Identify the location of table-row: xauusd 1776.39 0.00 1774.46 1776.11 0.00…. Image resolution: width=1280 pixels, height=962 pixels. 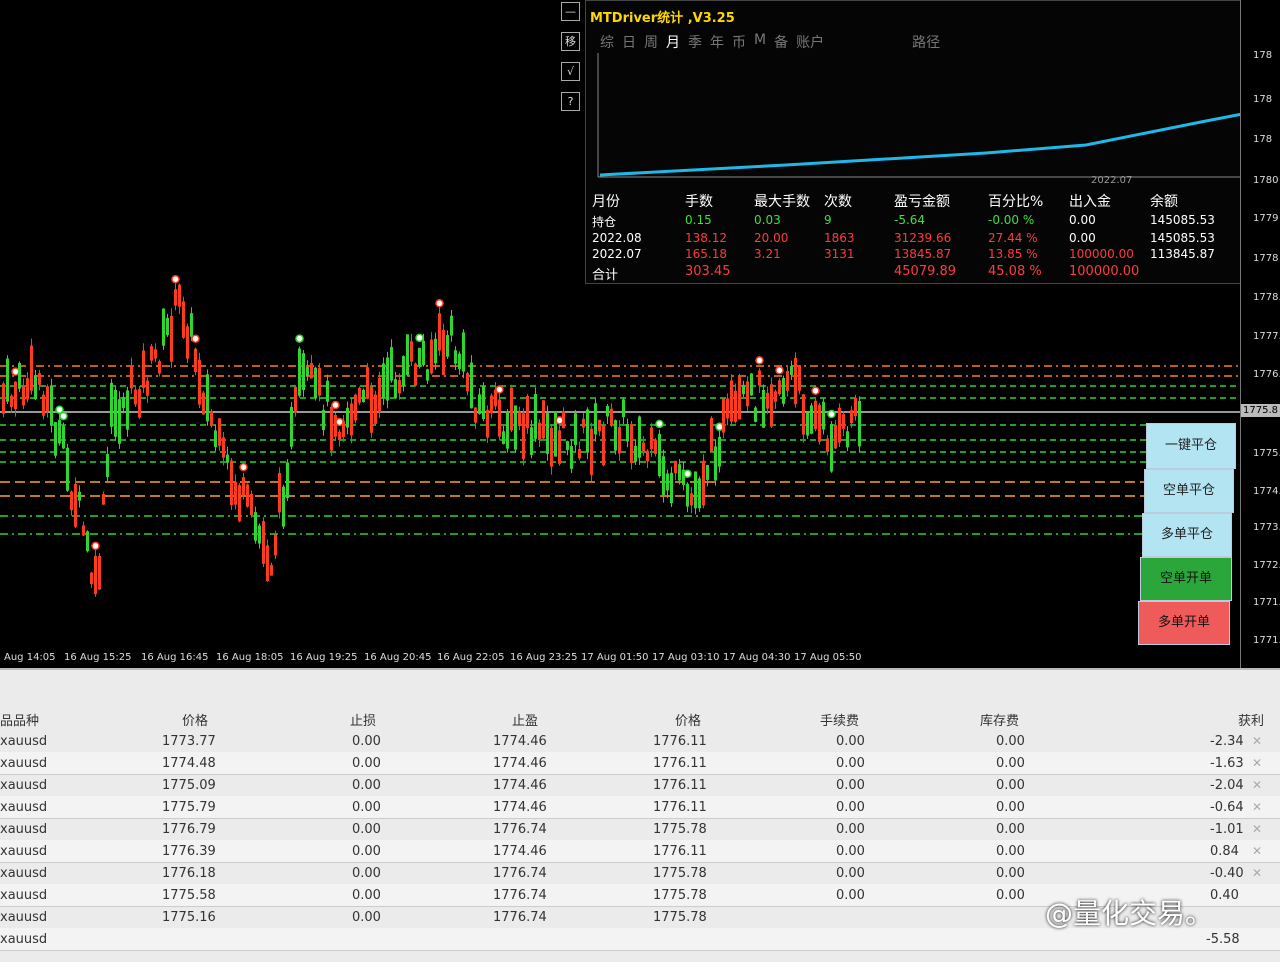
(640, 851).